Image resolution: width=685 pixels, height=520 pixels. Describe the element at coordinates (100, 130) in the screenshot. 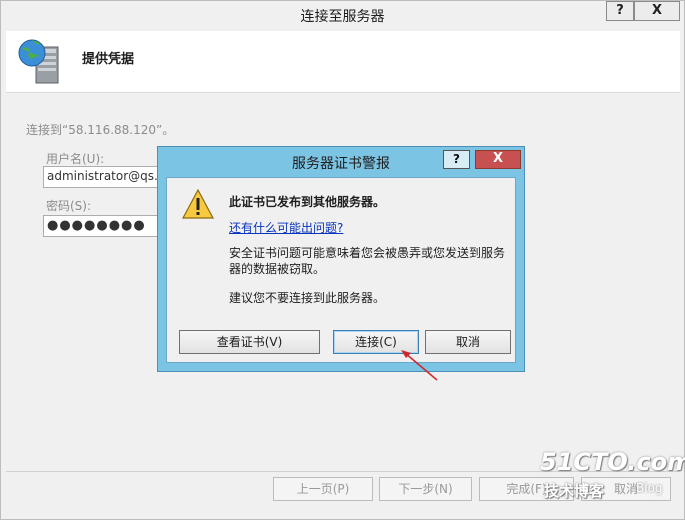

I see `connect-to-text: 连接到“58.116.88.120”。` at that location.